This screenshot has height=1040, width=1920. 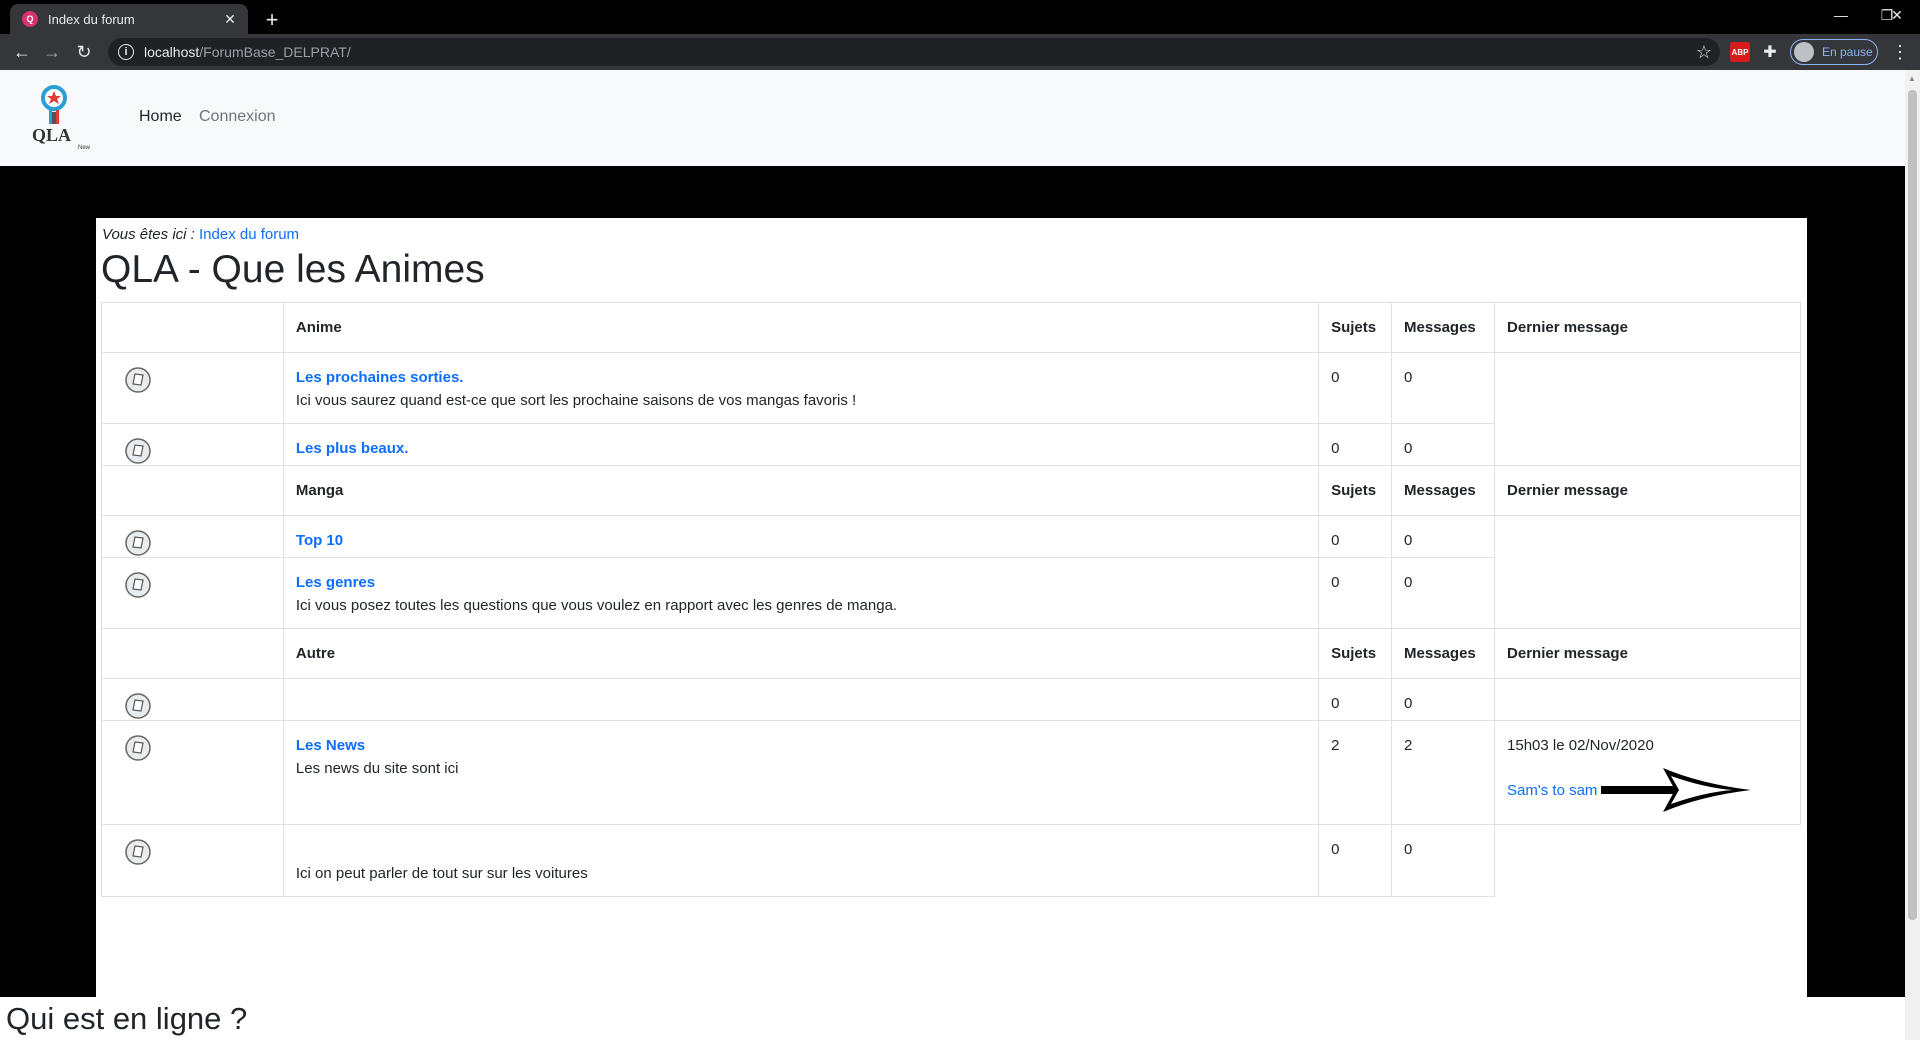 I want to click on page-scrollbar: ▲, so click(x=1912, y=555).